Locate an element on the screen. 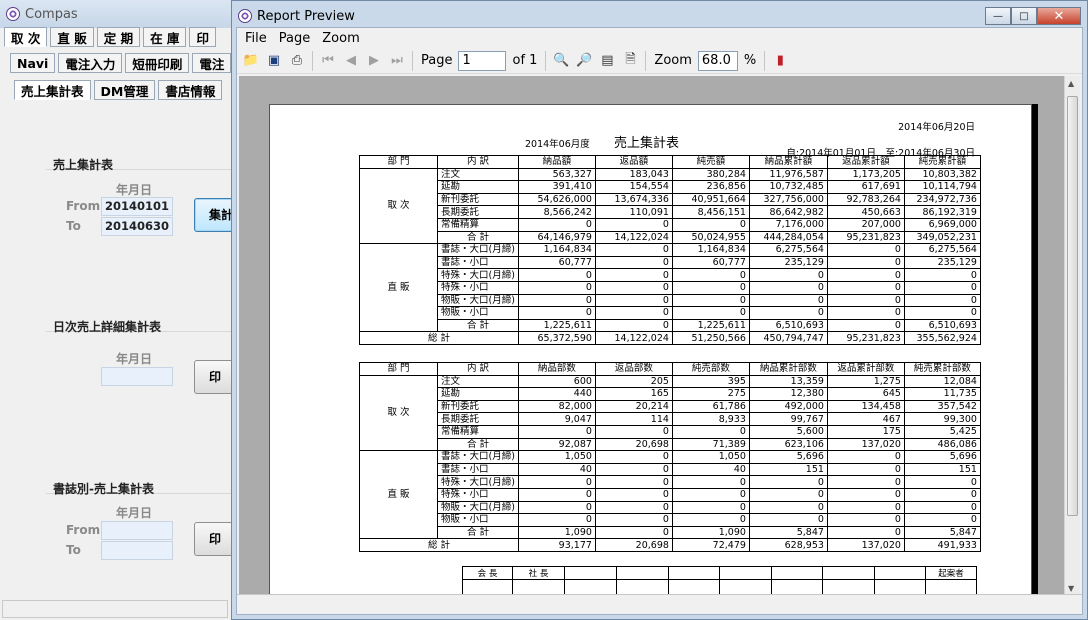  tab-teiki: 定 期 is located at coordinates (118, 37).